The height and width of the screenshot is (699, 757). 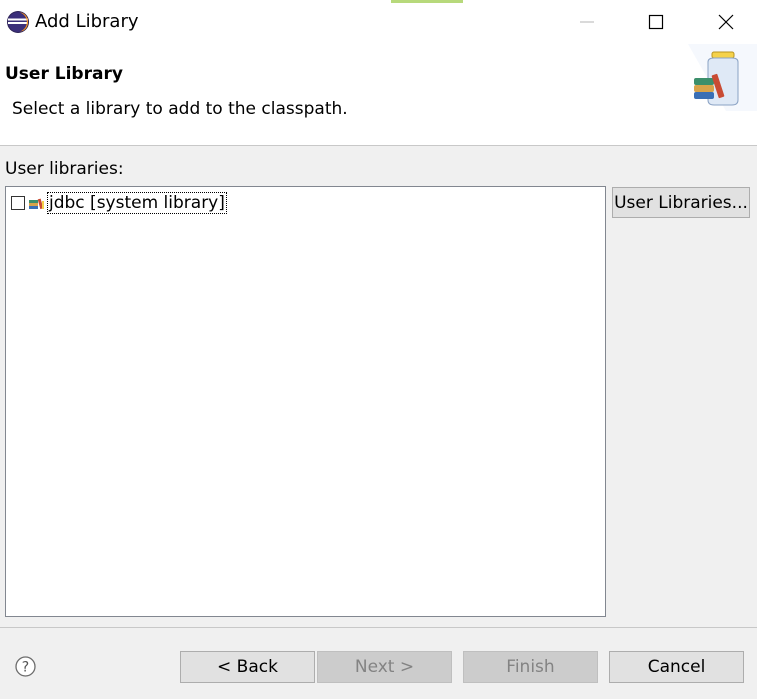 I want to click on minimize-button, so click(x=587, y=22).